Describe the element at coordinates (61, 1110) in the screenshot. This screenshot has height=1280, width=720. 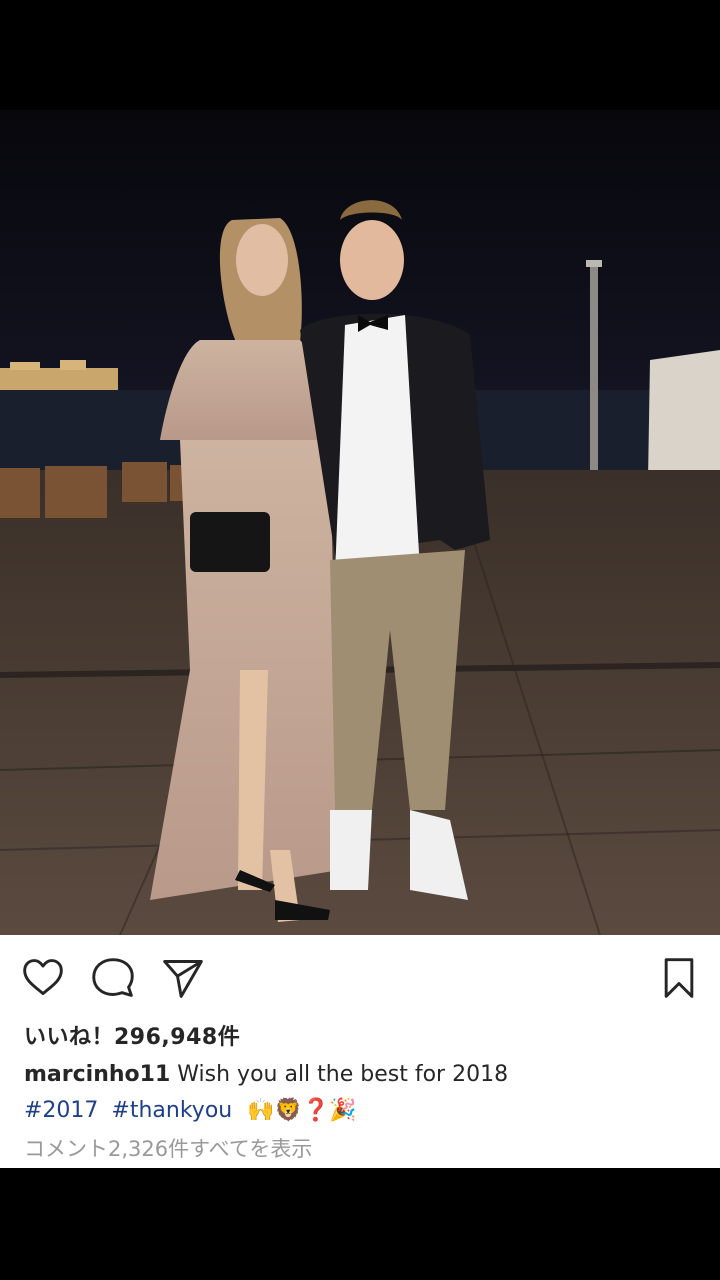
I see `hashtag-2017: #2017` at that location.